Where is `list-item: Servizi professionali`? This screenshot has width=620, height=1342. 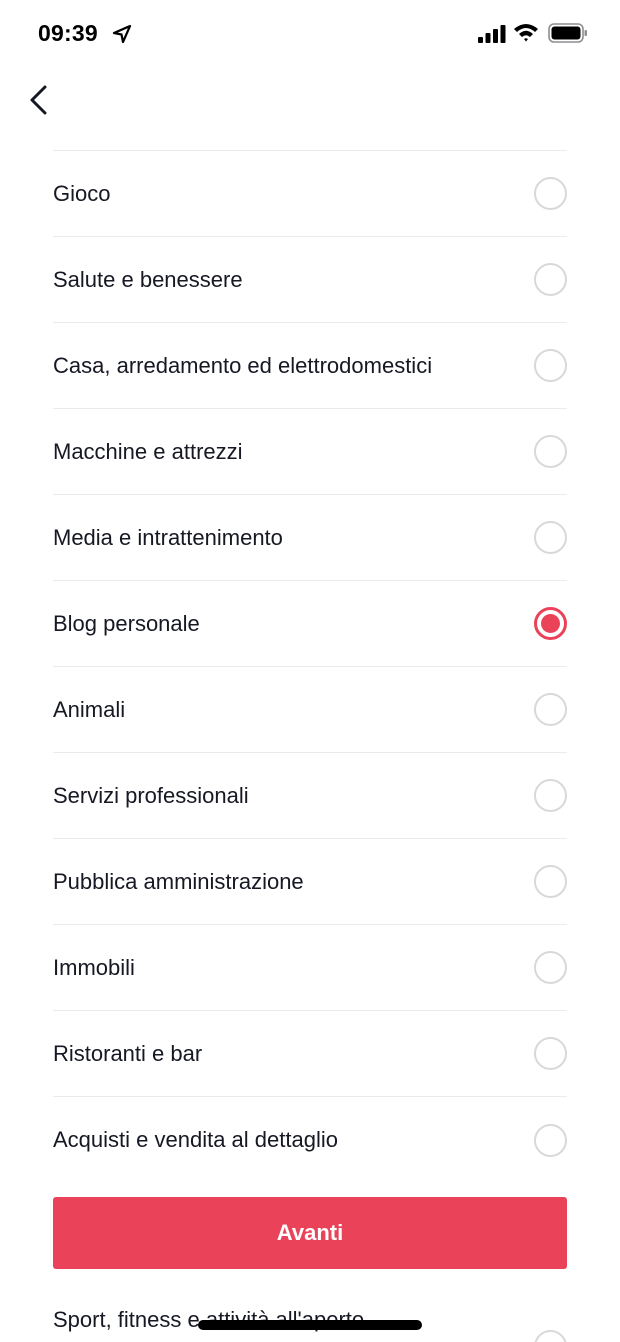
list-item: Servizi professionali is located at coordinates (310, 796).